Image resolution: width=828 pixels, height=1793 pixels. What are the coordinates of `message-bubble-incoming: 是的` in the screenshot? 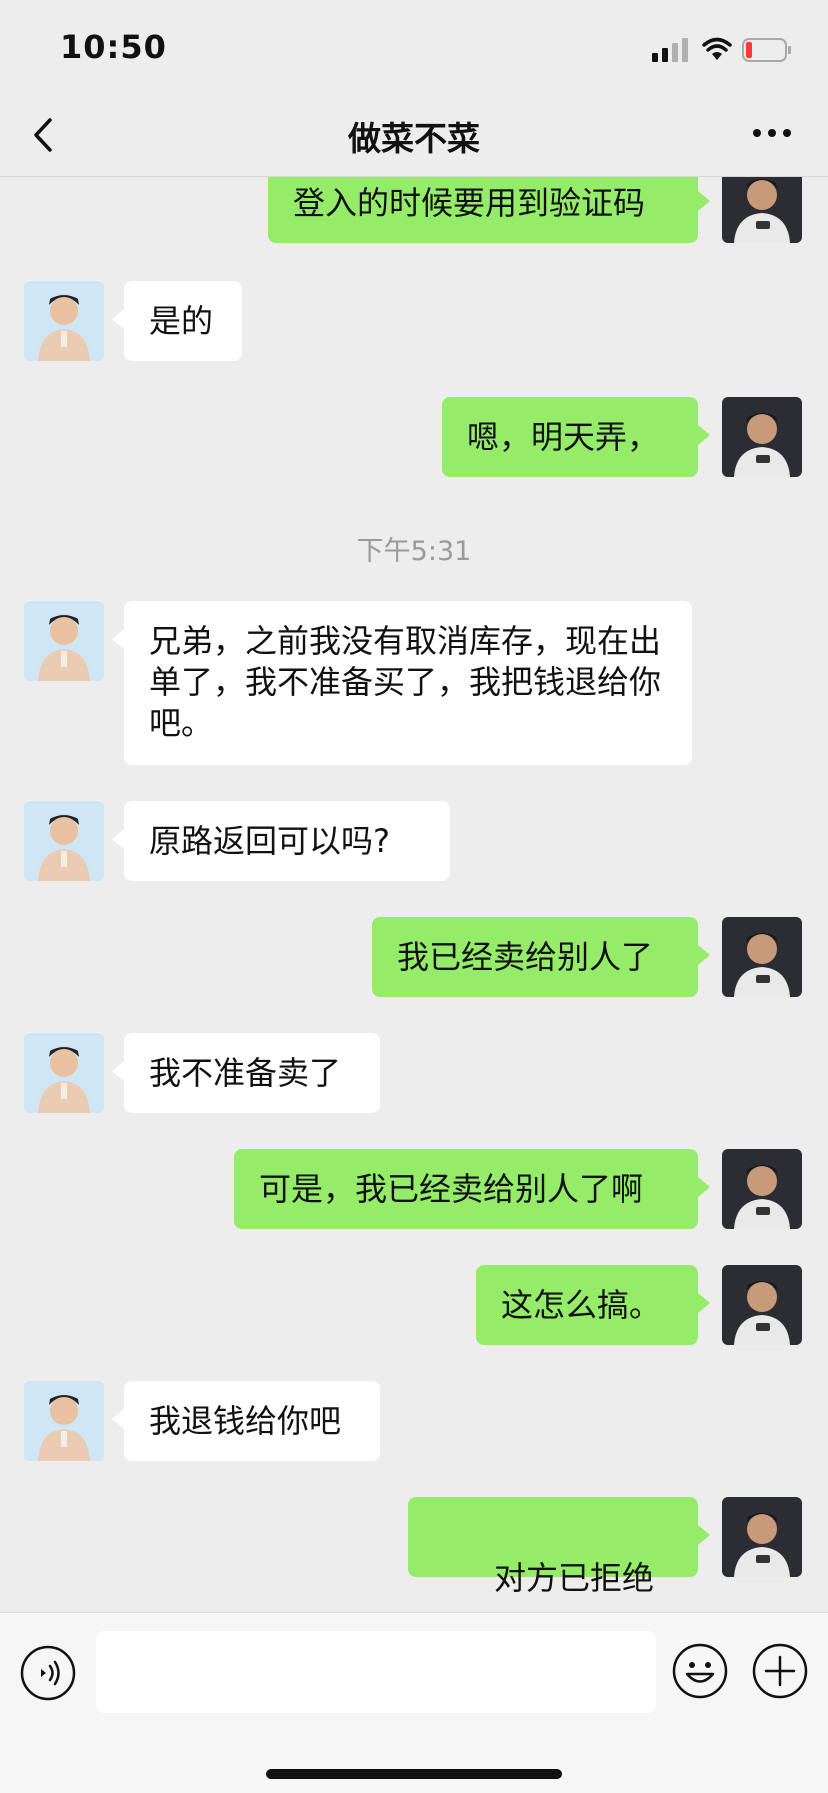 It's located at (177, 321).